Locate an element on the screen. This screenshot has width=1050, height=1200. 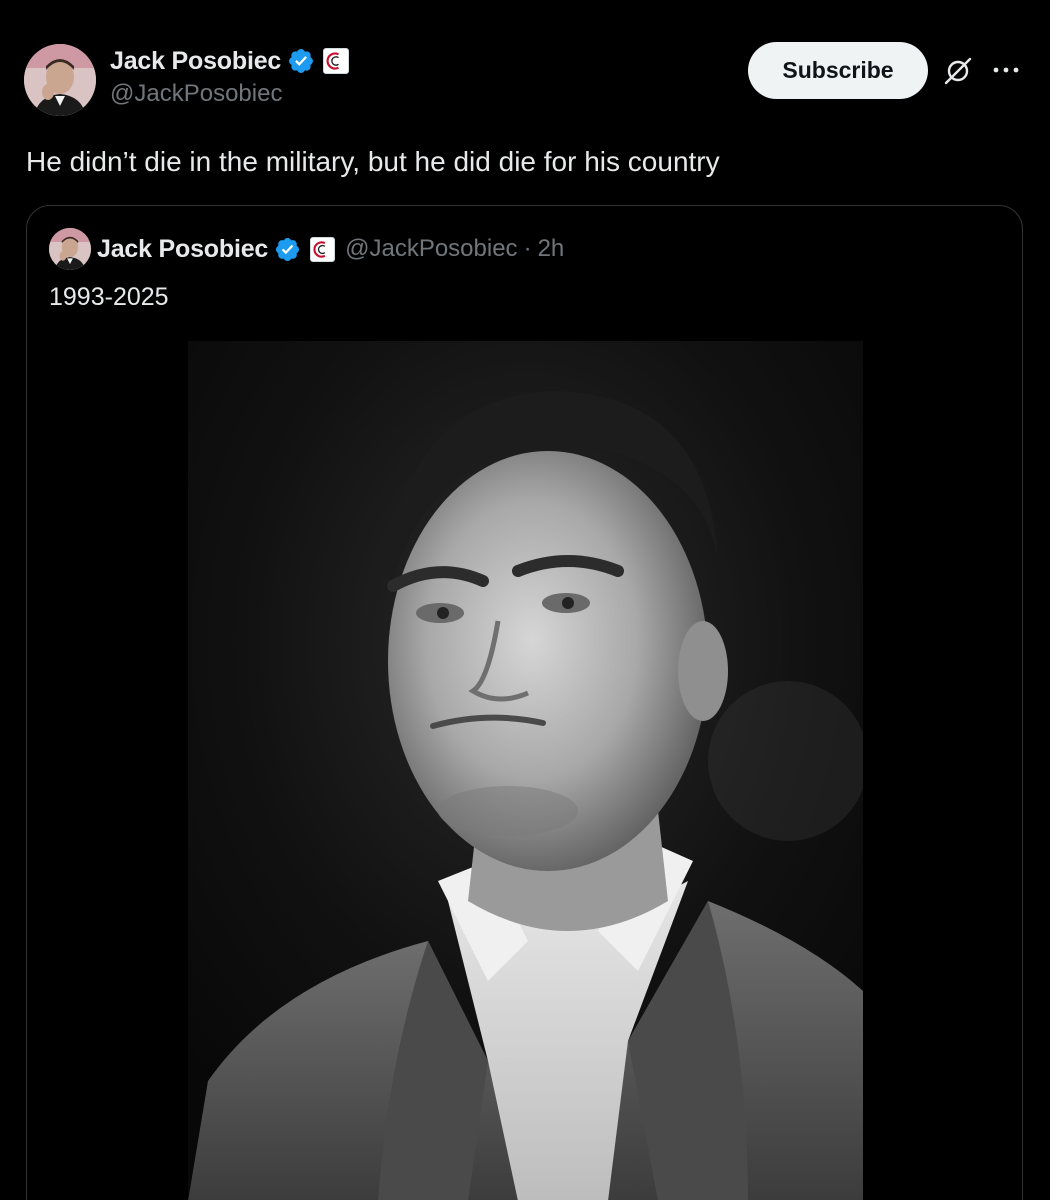
more-options-icon is located at coordinates (1006, 70).